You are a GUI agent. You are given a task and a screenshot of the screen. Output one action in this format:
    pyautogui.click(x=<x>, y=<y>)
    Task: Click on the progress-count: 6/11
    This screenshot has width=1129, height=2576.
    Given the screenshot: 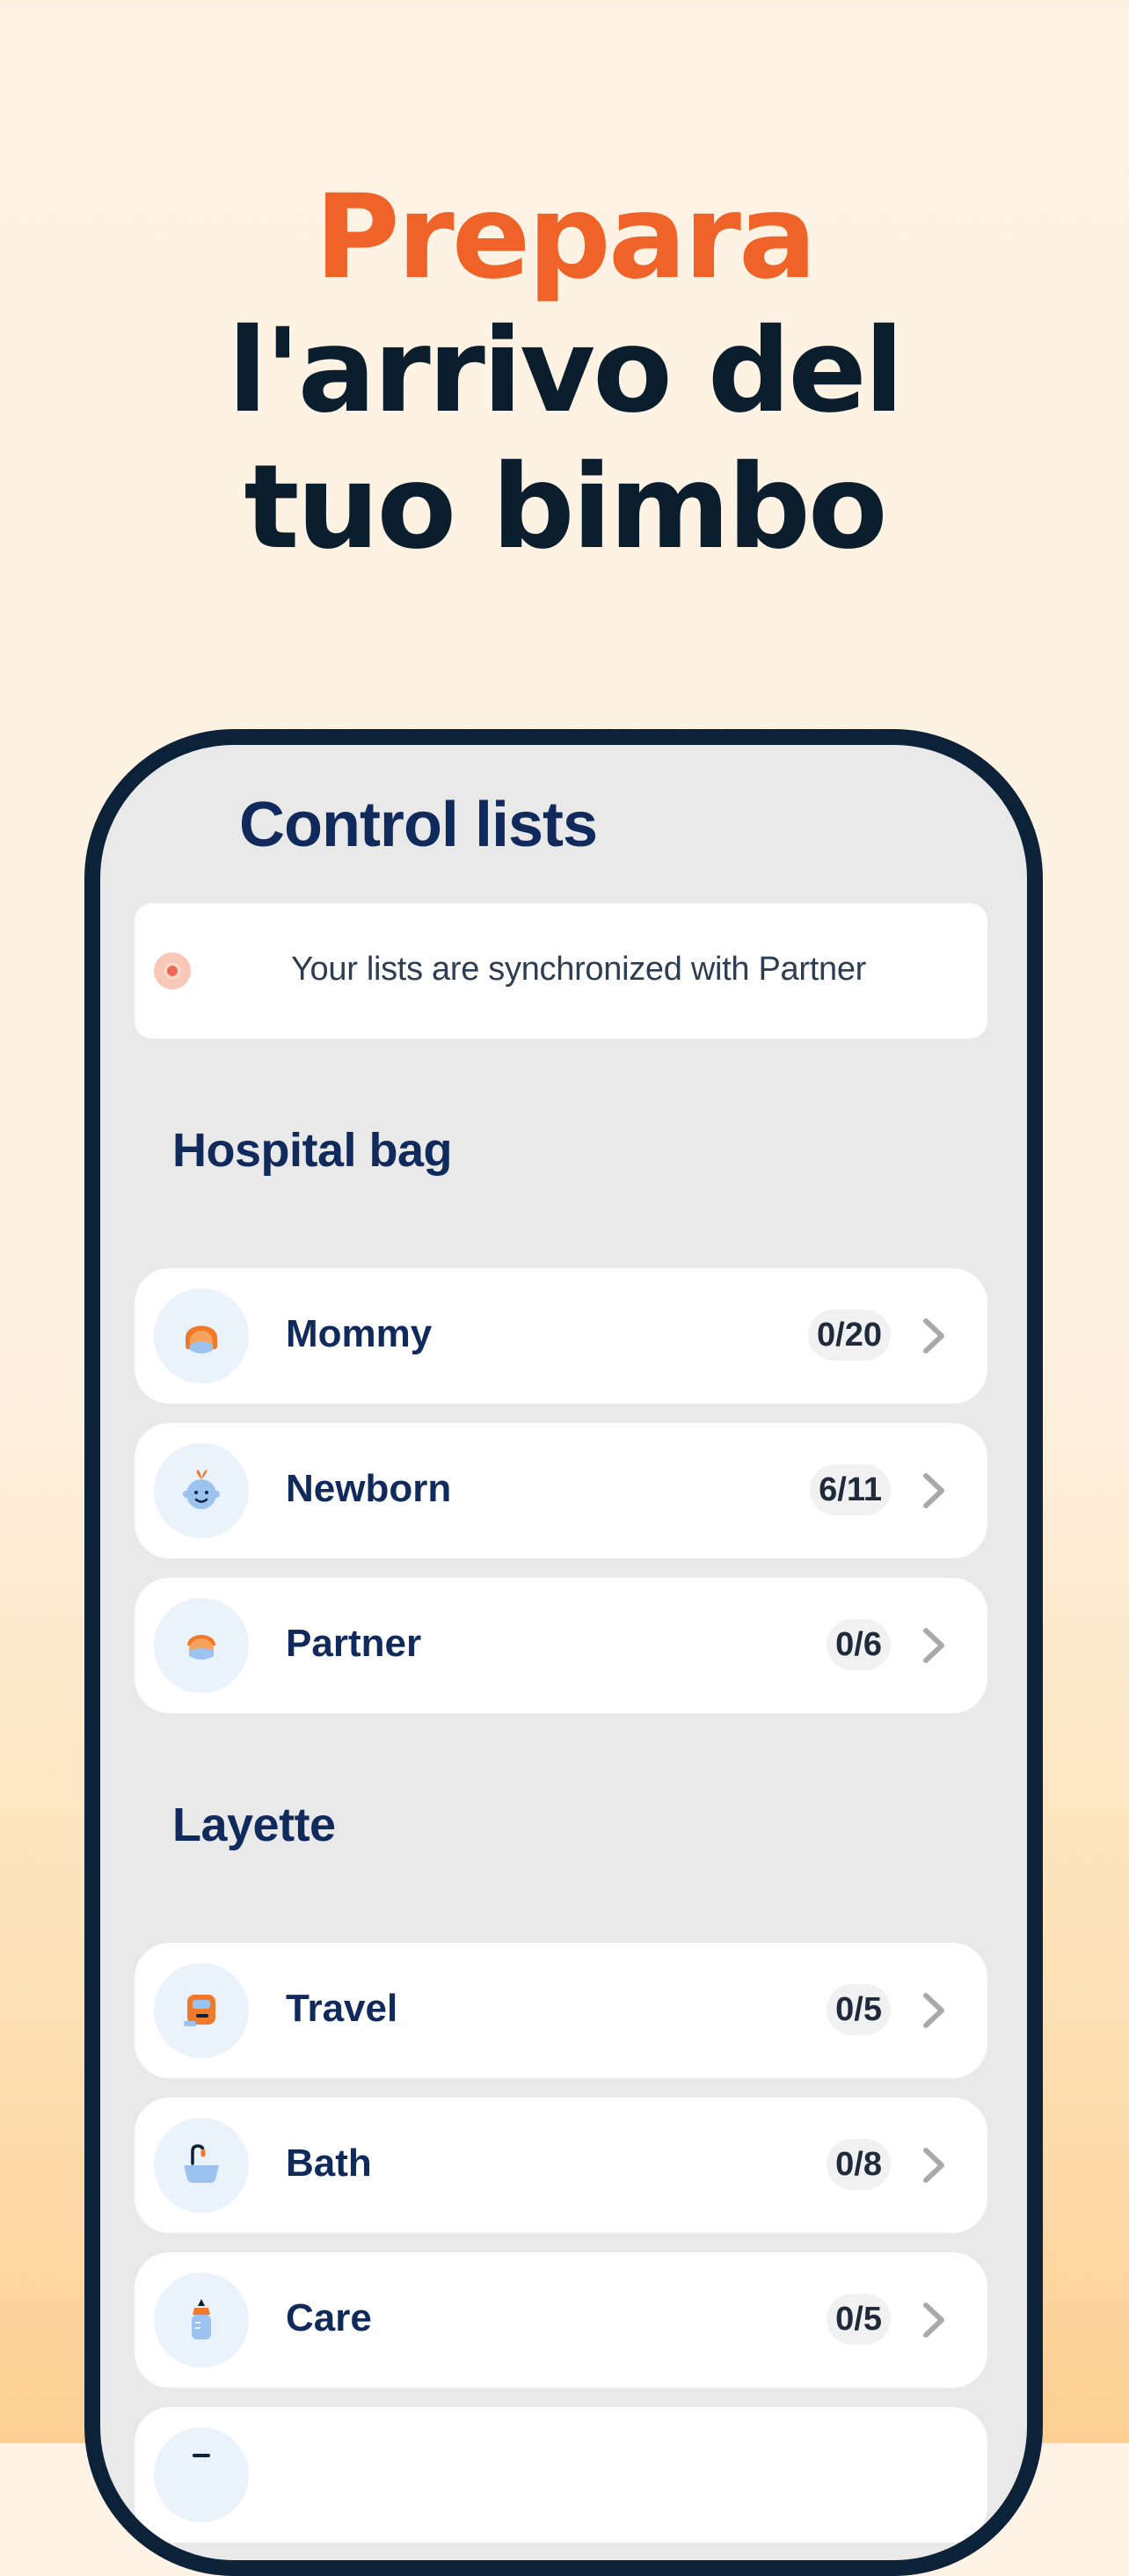 What is the action you would take?
    pyautogui.click(x=850, y=1489)
    